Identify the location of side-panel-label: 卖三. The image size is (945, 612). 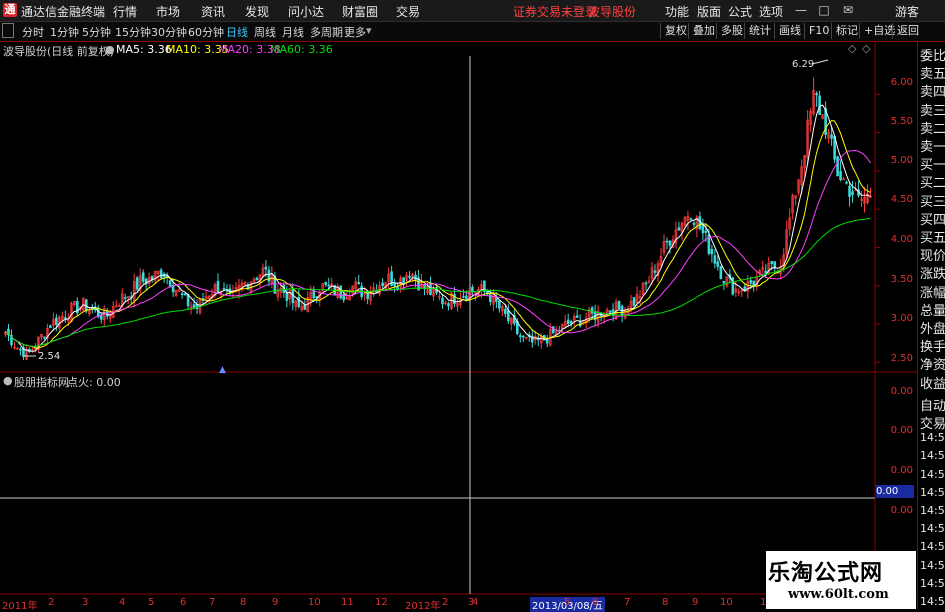
(932, 111).